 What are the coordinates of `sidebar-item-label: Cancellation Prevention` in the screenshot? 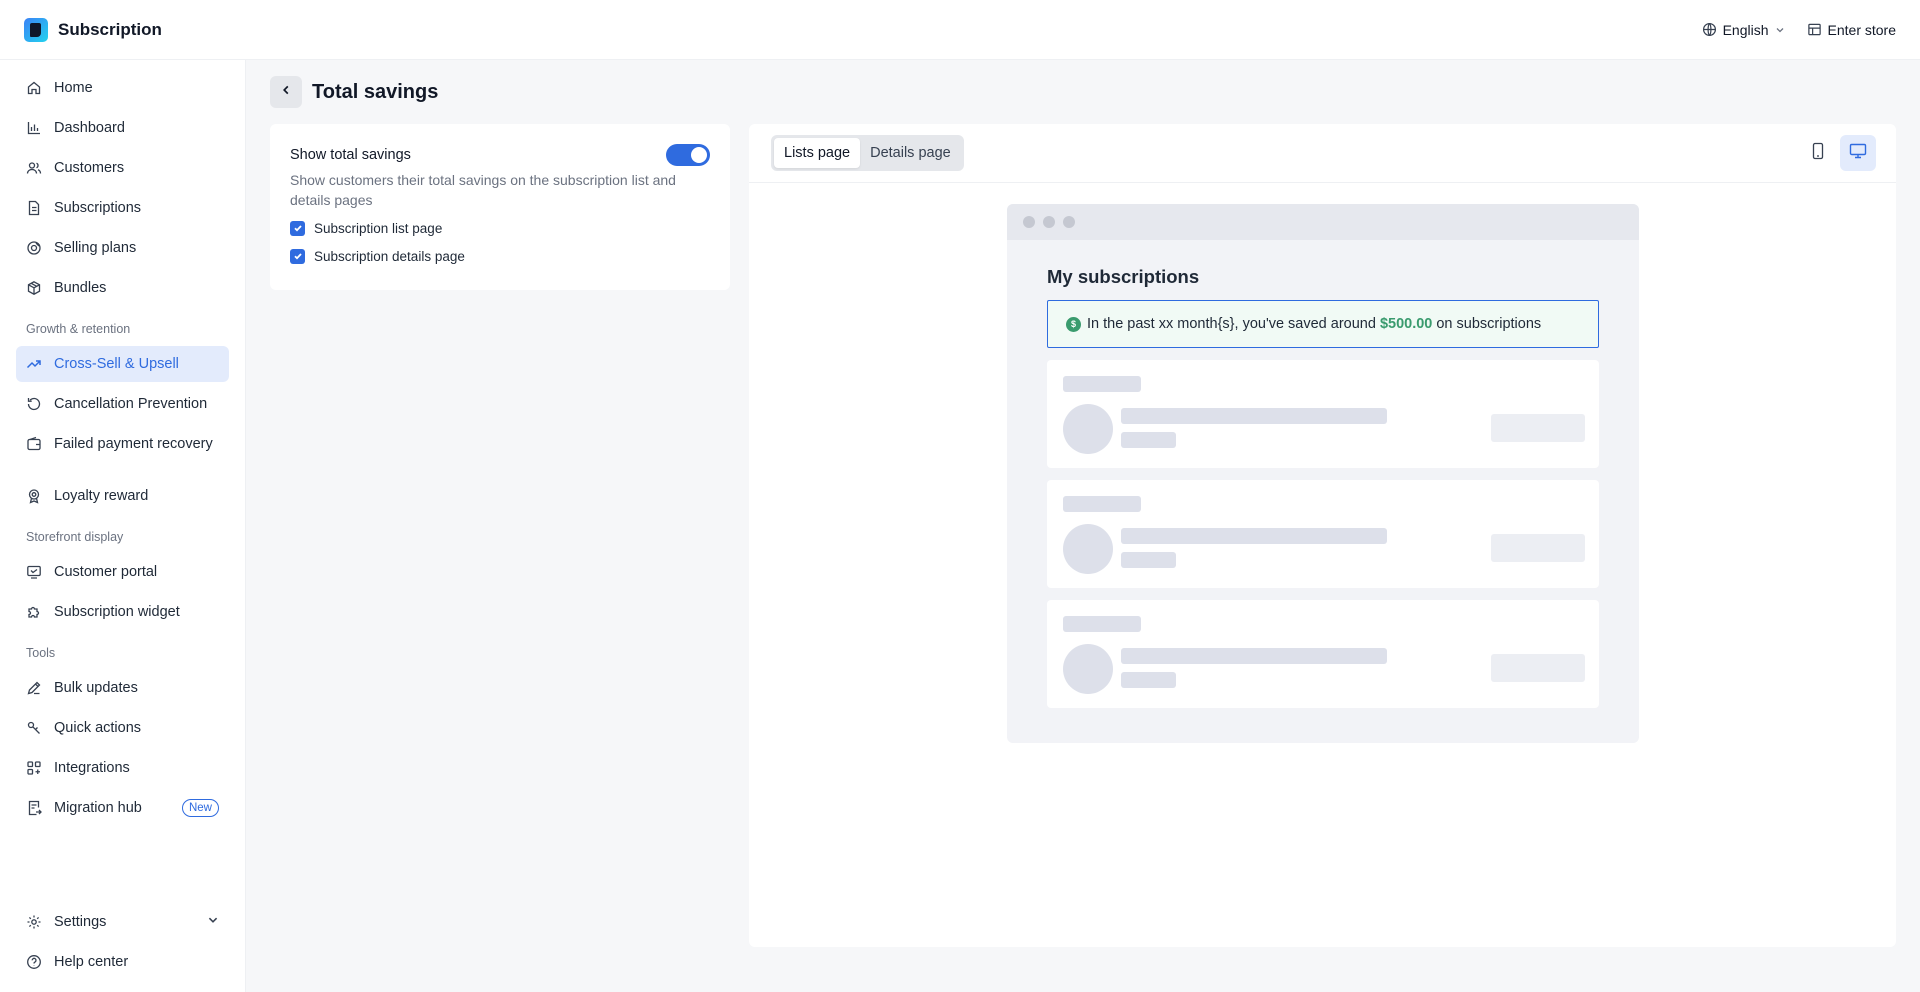 It's located at (131, 404).